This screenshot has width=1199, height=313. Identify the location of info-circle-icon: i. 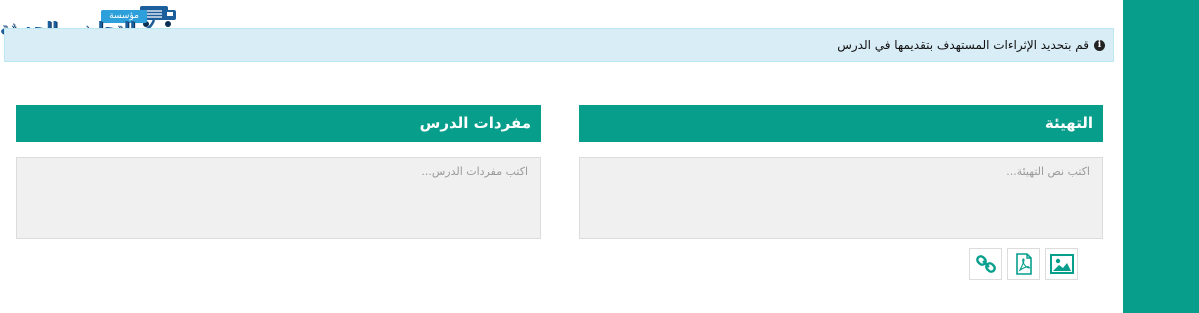
(1099, 45).